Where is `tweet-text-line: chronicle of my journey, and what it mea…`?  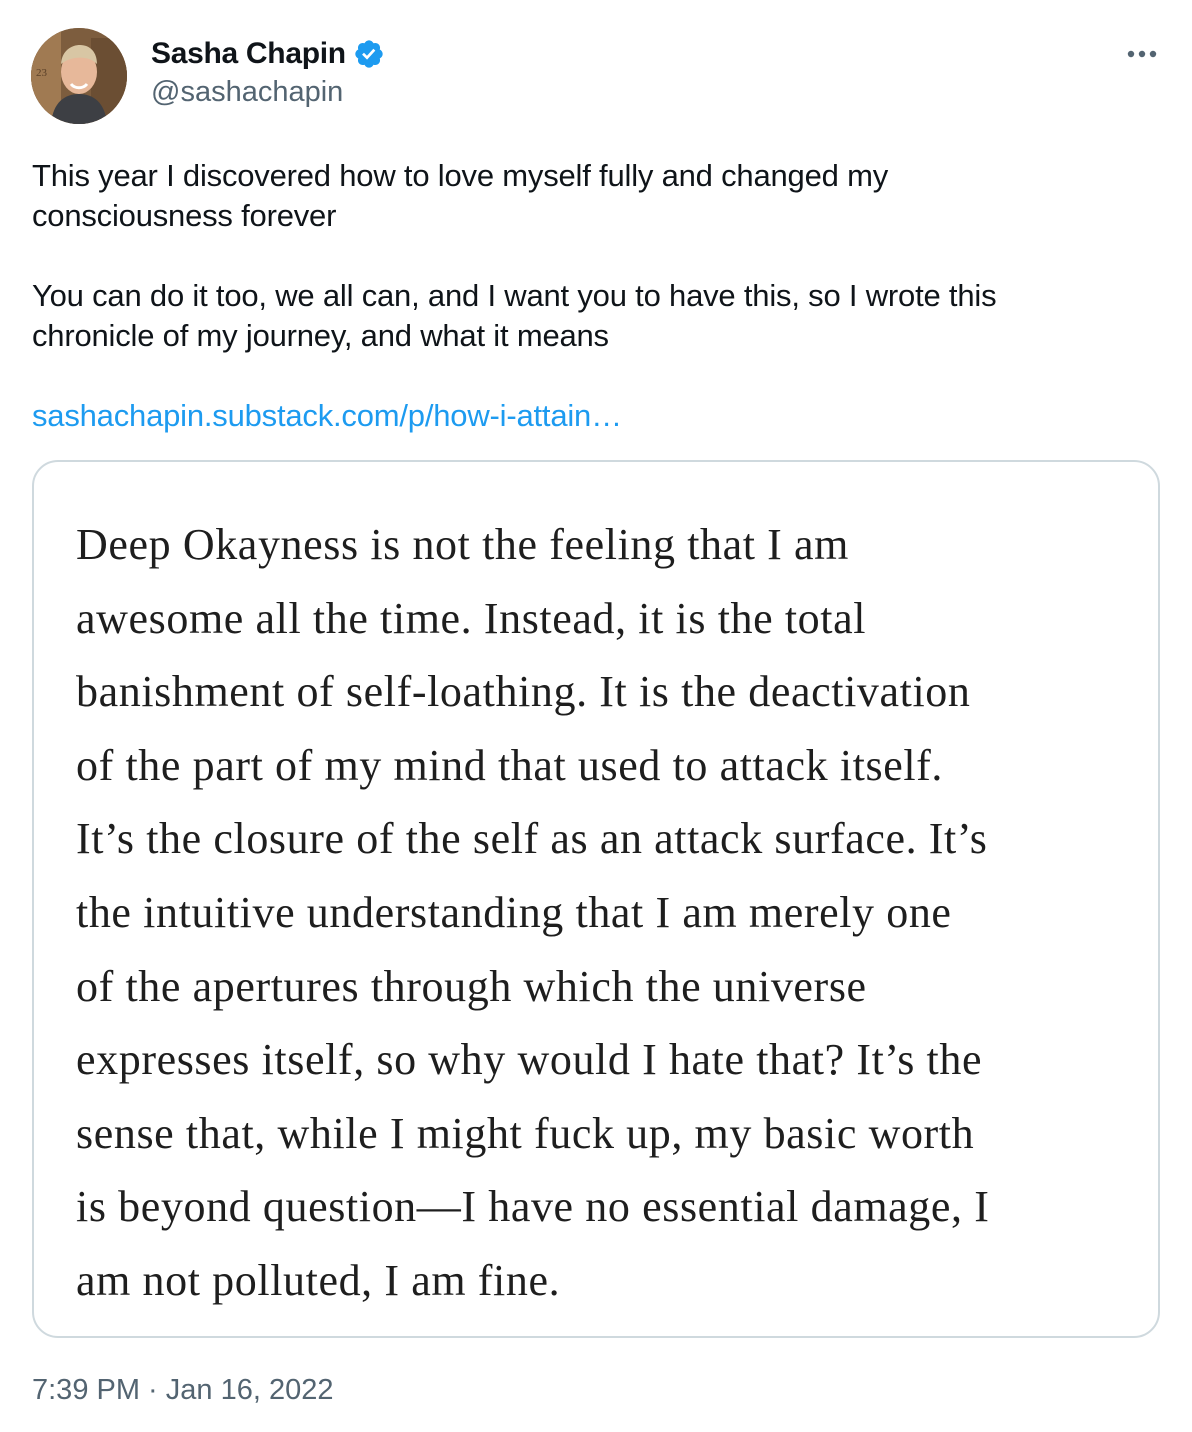
tweet-text-line: chronicle of my journey, and what it mea… is located at coordinates (320, 335).